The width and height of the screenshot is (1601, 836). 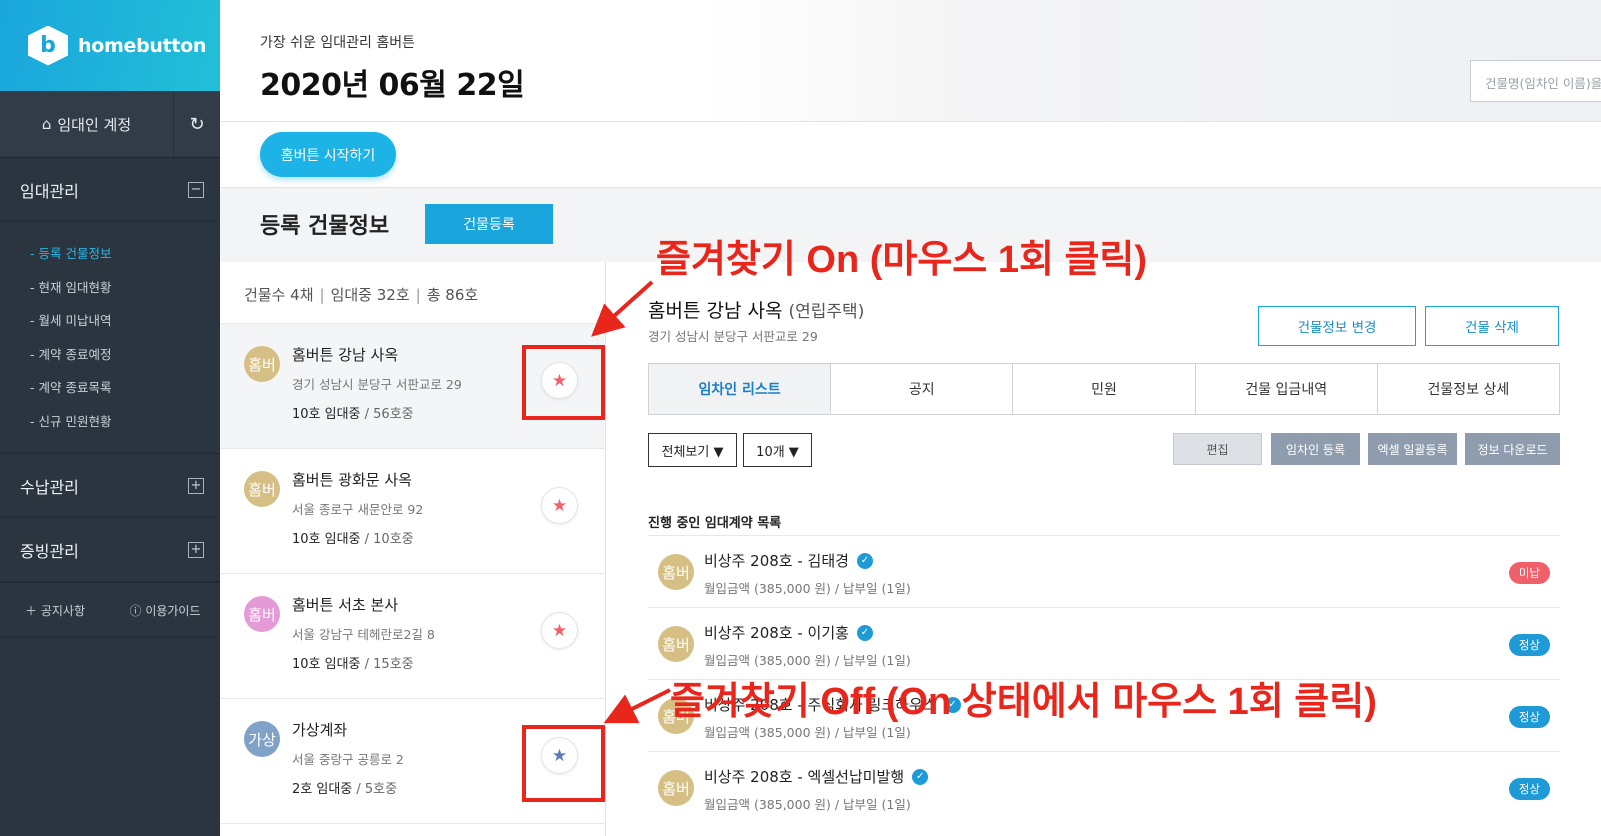 I want to click on account-row: ⌂ 임대인 계정 ↻, so click(x=110, y=124).